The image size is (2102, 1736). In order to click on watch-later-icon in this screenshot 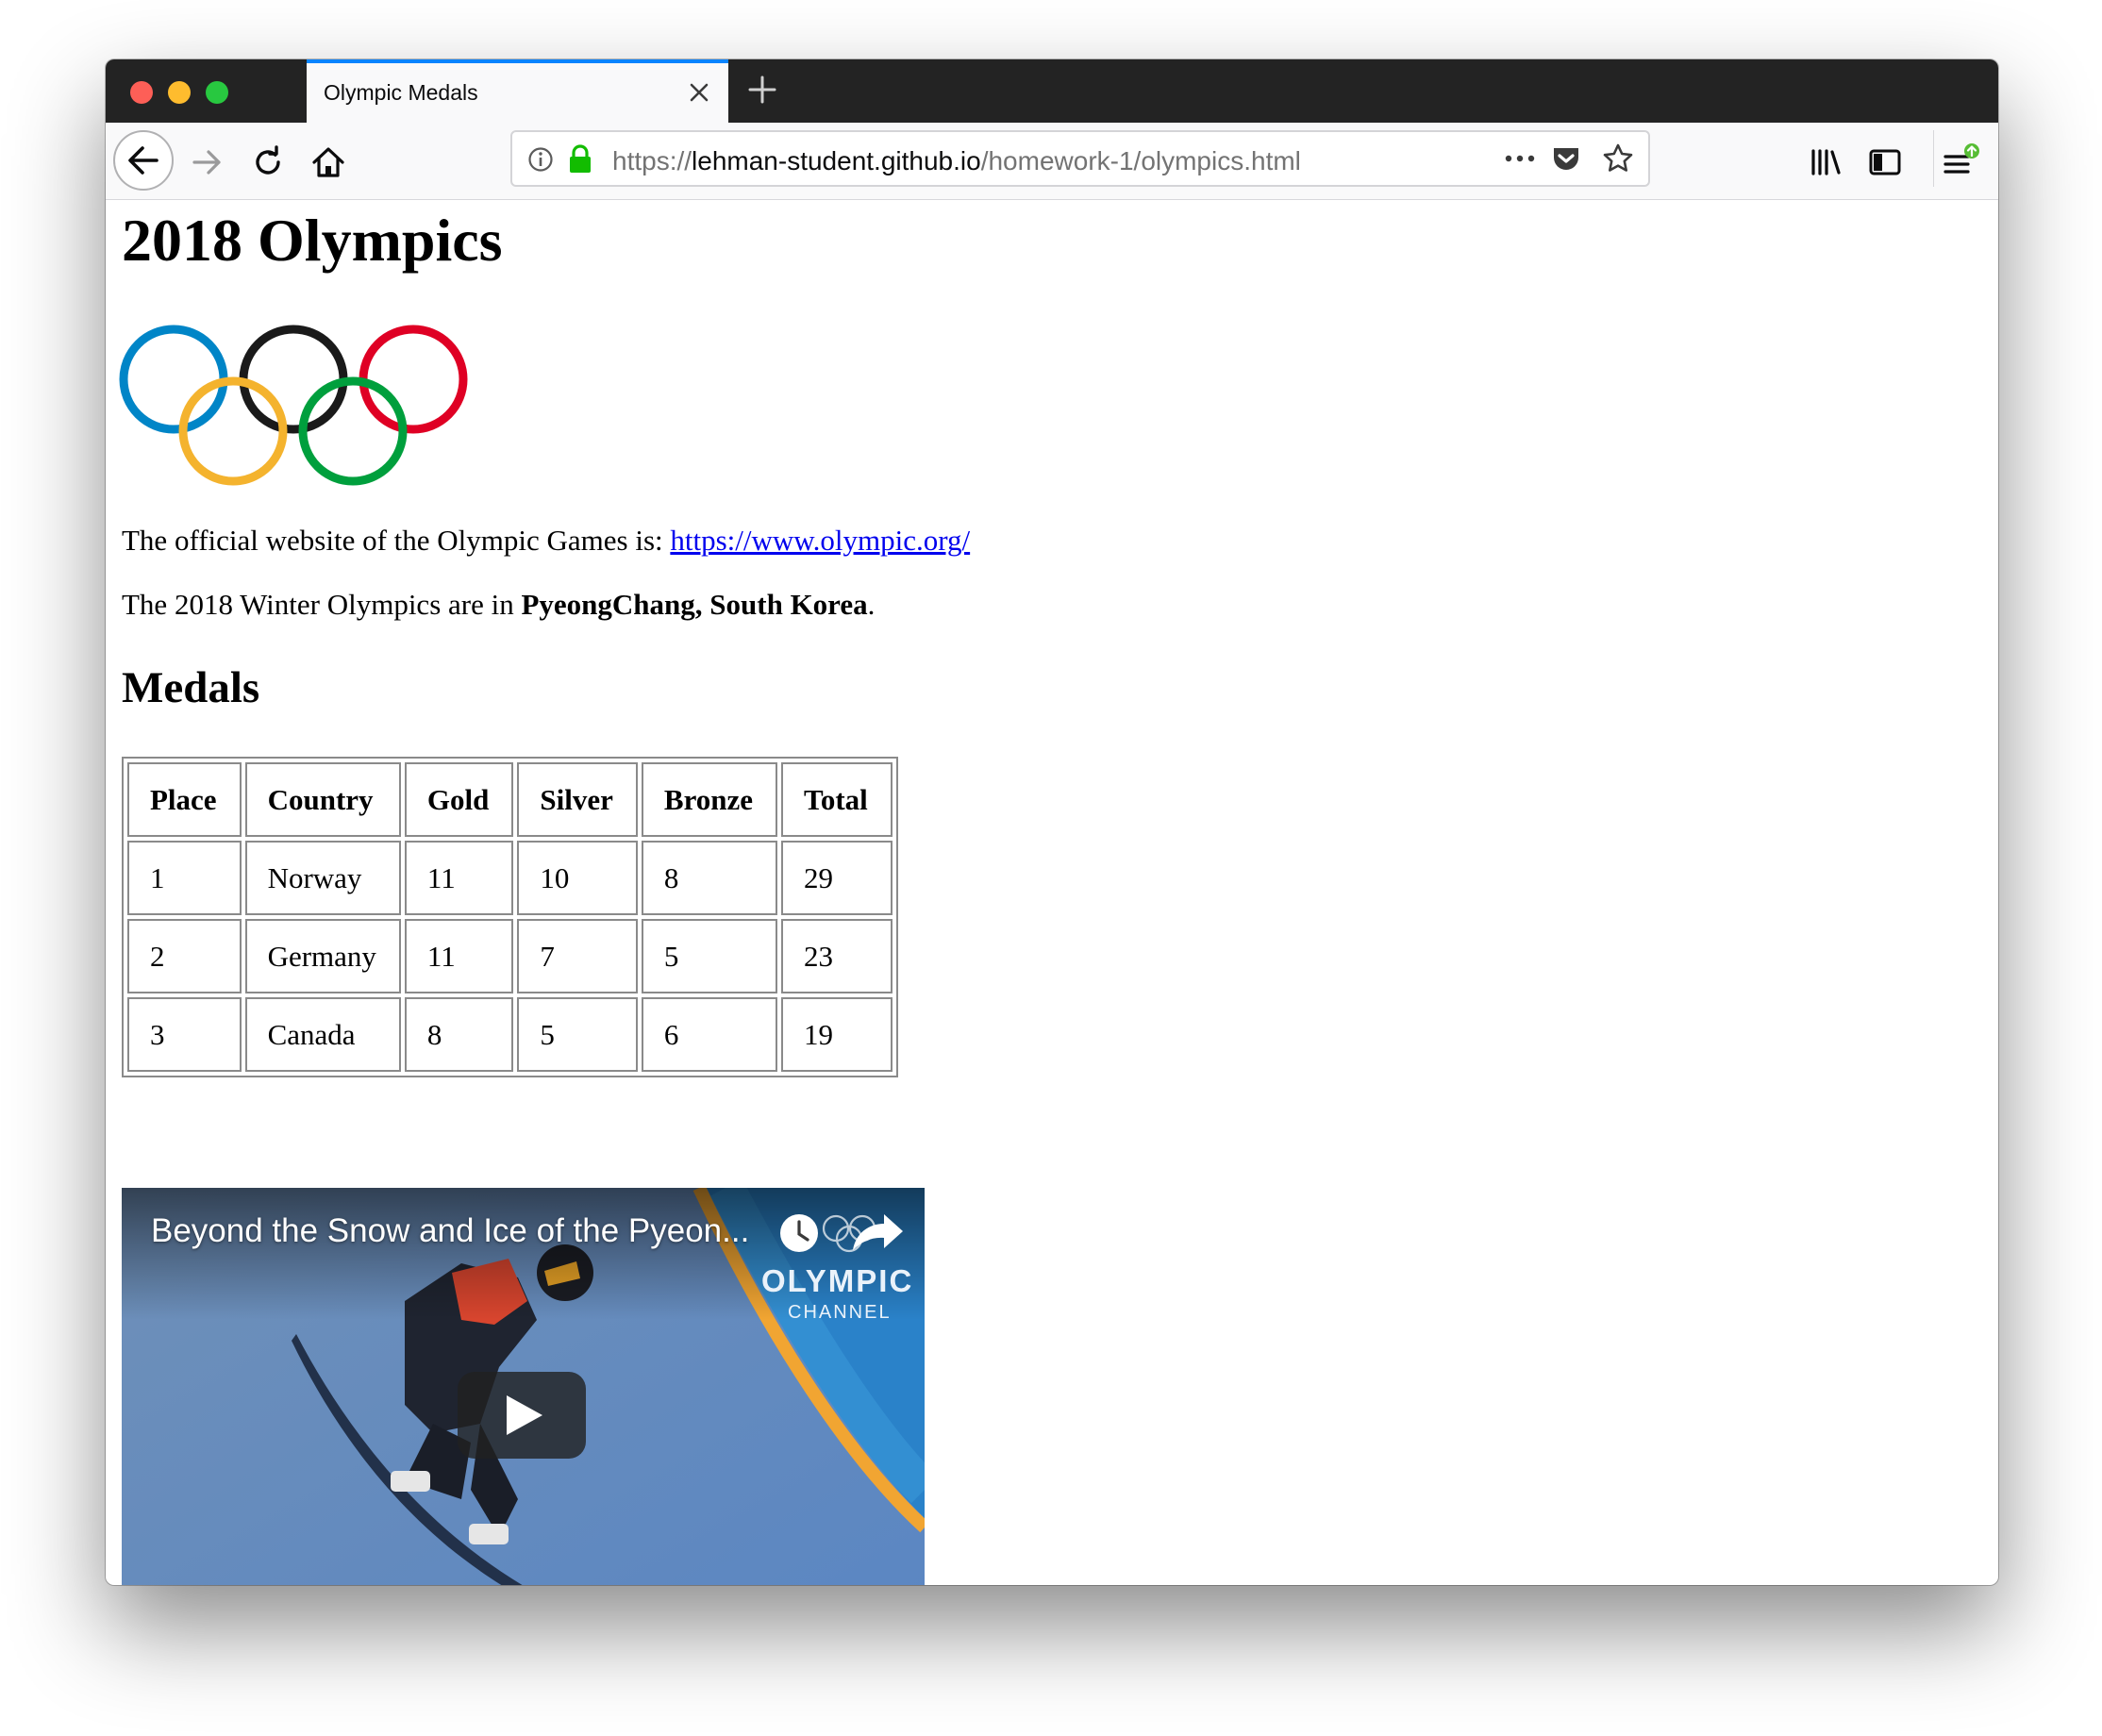, I will do `click(799, 1233)`.